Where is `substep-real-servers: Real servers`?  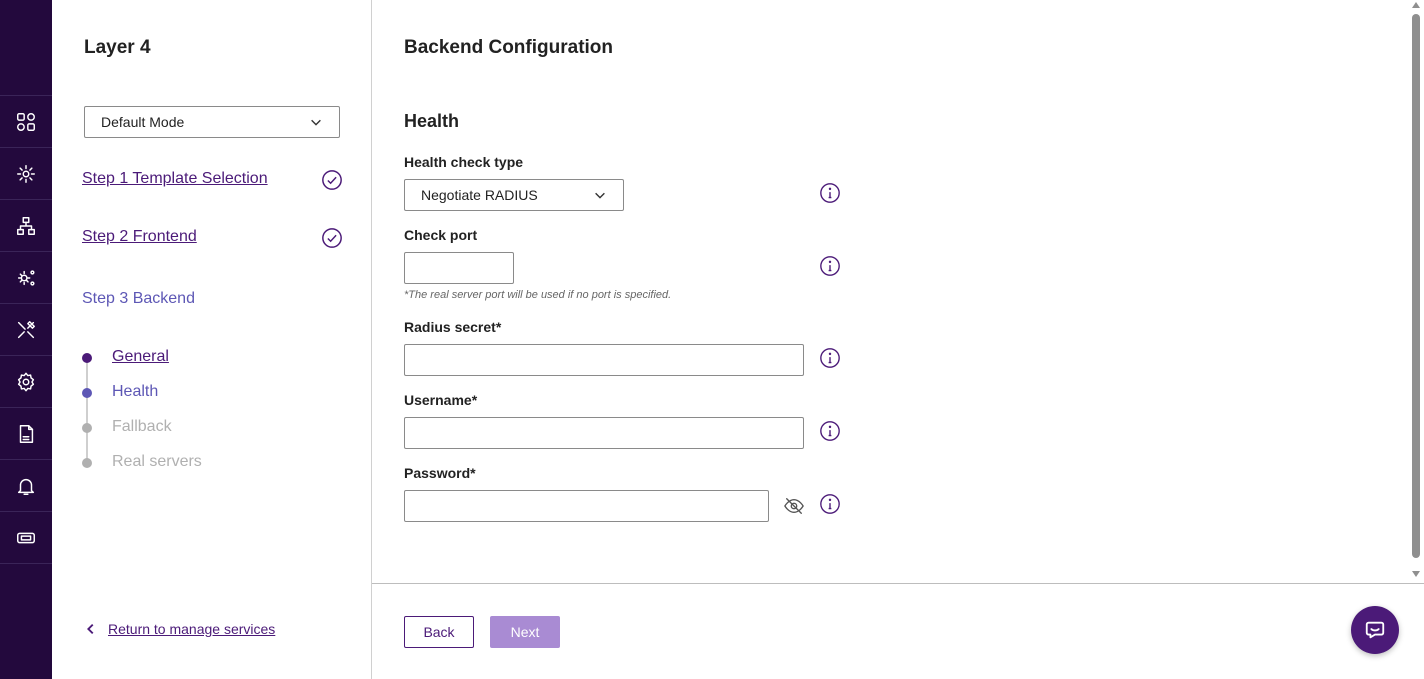 substep-real-servers: Real servers is located at coordinates (157, 461).